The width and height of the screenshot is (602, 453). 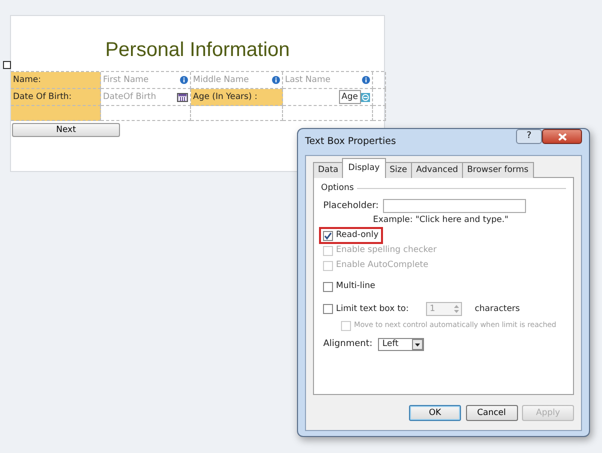 What do you see at coordinates (42, 97) in the screenshot?
I see `field-label: Date Of Birth:` at bounding box center [42, 97].